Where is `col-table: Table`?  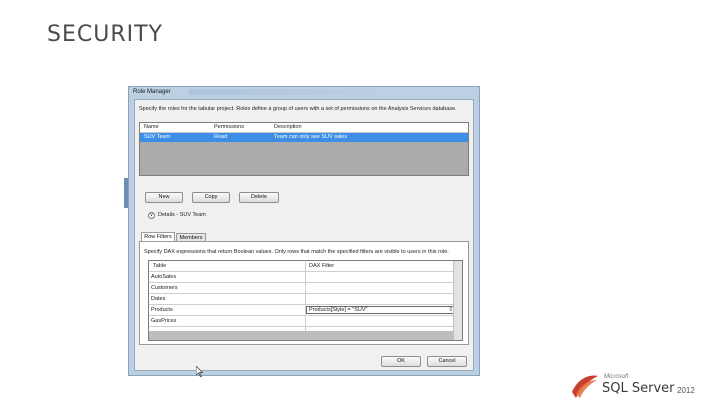 col-table: Table is located at coordinates (160, 266).